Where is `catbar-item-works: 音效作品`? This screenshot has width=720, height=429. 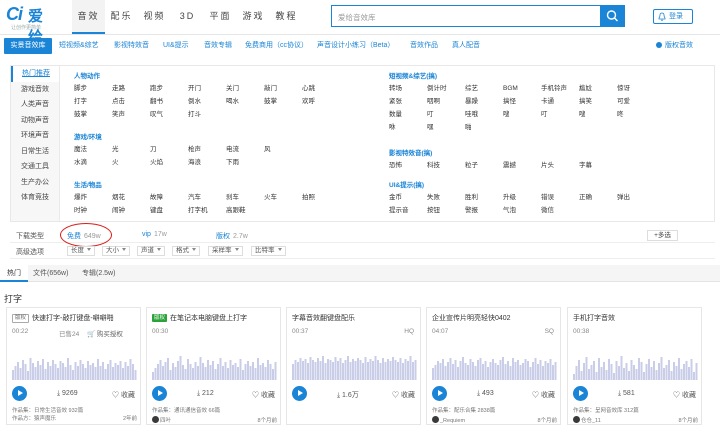
catbar-item-works: 音效作品 is located at coordinates (424, 46).